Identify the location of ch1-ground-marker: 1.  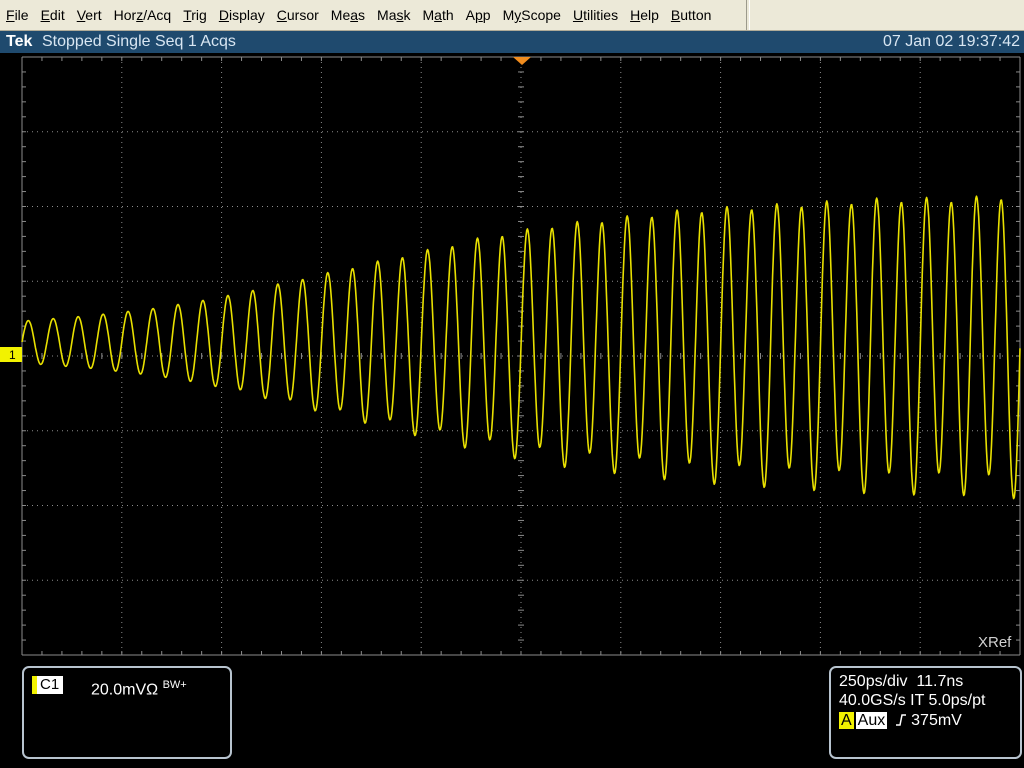
(11, 354).